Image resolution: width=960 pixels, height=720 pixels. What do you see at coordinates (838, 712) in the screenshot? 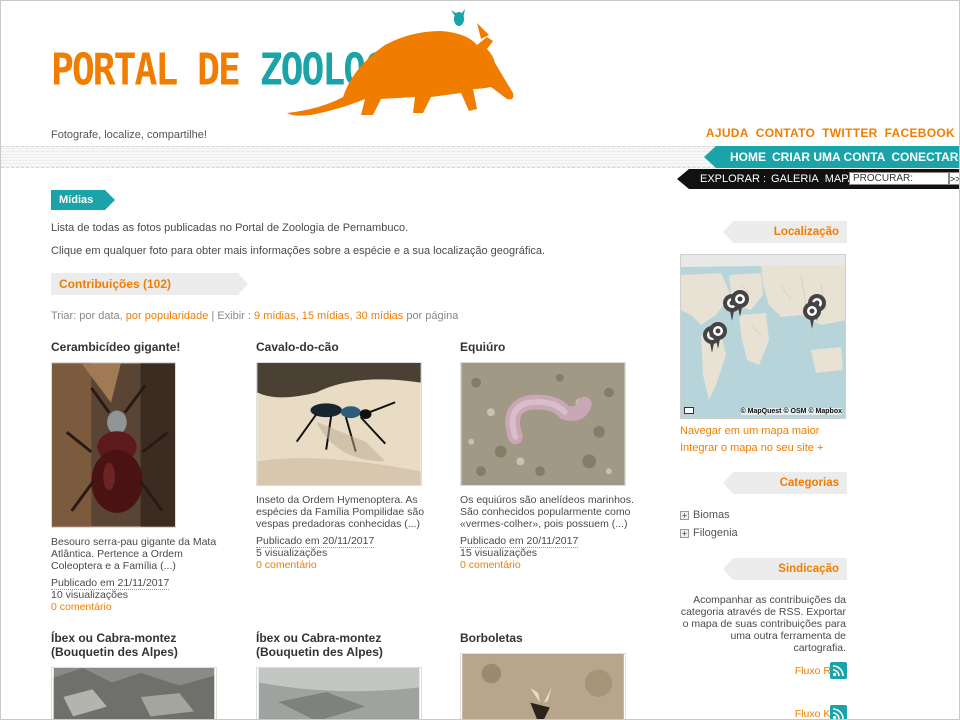
I see `kml-feed-icon` at bounding box center [838, 712].